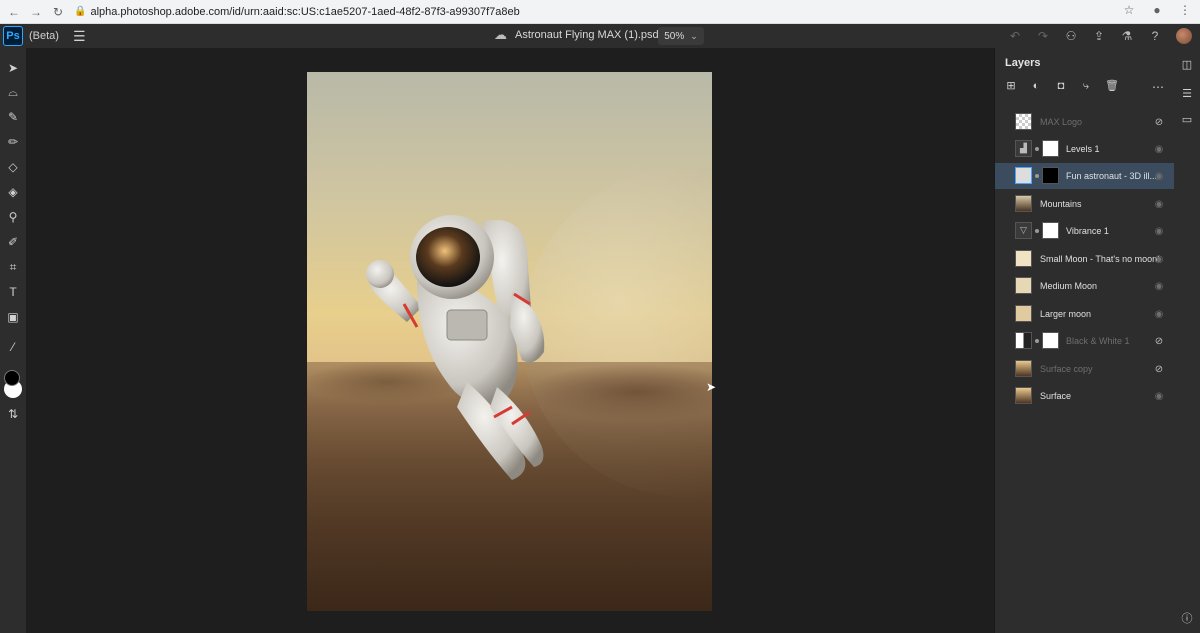  Describe the element at coordinates (13, 167) in the screenshot. I see `eraser-tool-icon: ◇` at that location.